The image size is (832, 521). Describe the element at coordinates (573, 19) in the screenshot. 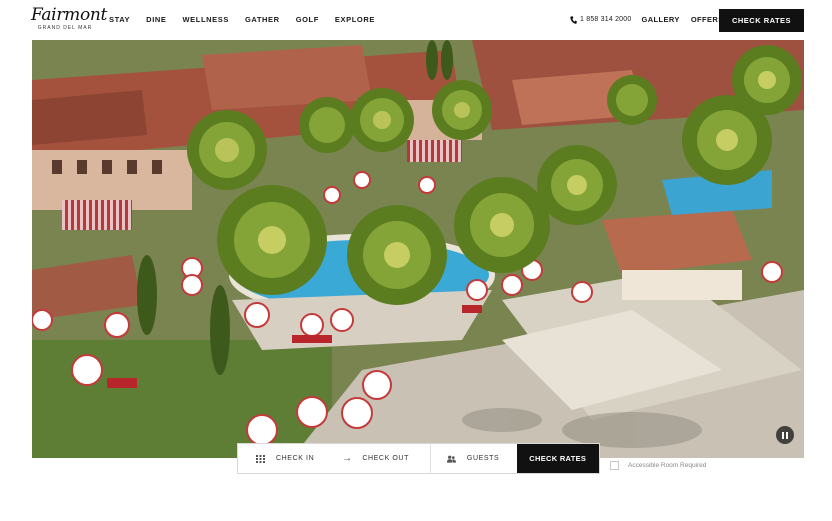

I see `phone-icon` at that location.